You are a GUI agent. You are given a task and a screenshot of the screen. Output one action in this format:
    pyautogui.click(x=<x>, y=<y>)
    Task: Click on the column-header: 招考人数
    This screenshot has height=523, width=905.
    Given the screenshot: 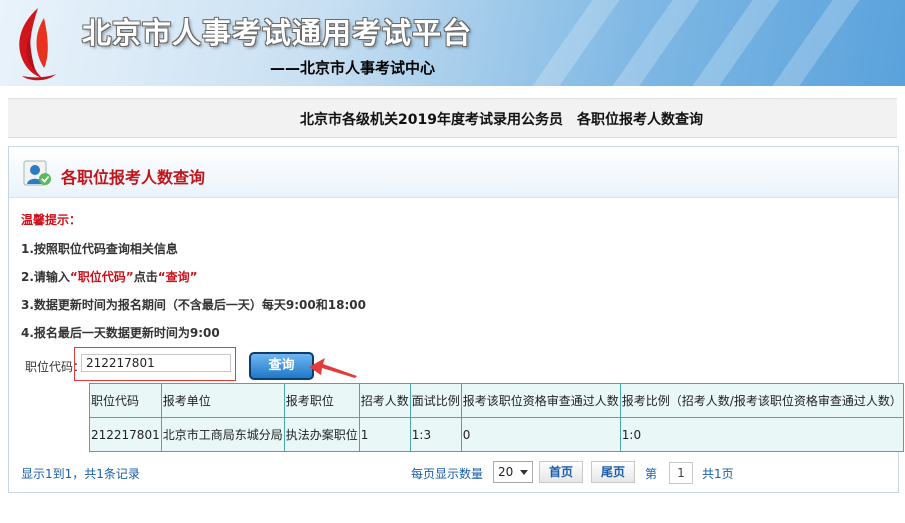 What is the action you would take?
    pyautogui.click(x=384, y=400)
    